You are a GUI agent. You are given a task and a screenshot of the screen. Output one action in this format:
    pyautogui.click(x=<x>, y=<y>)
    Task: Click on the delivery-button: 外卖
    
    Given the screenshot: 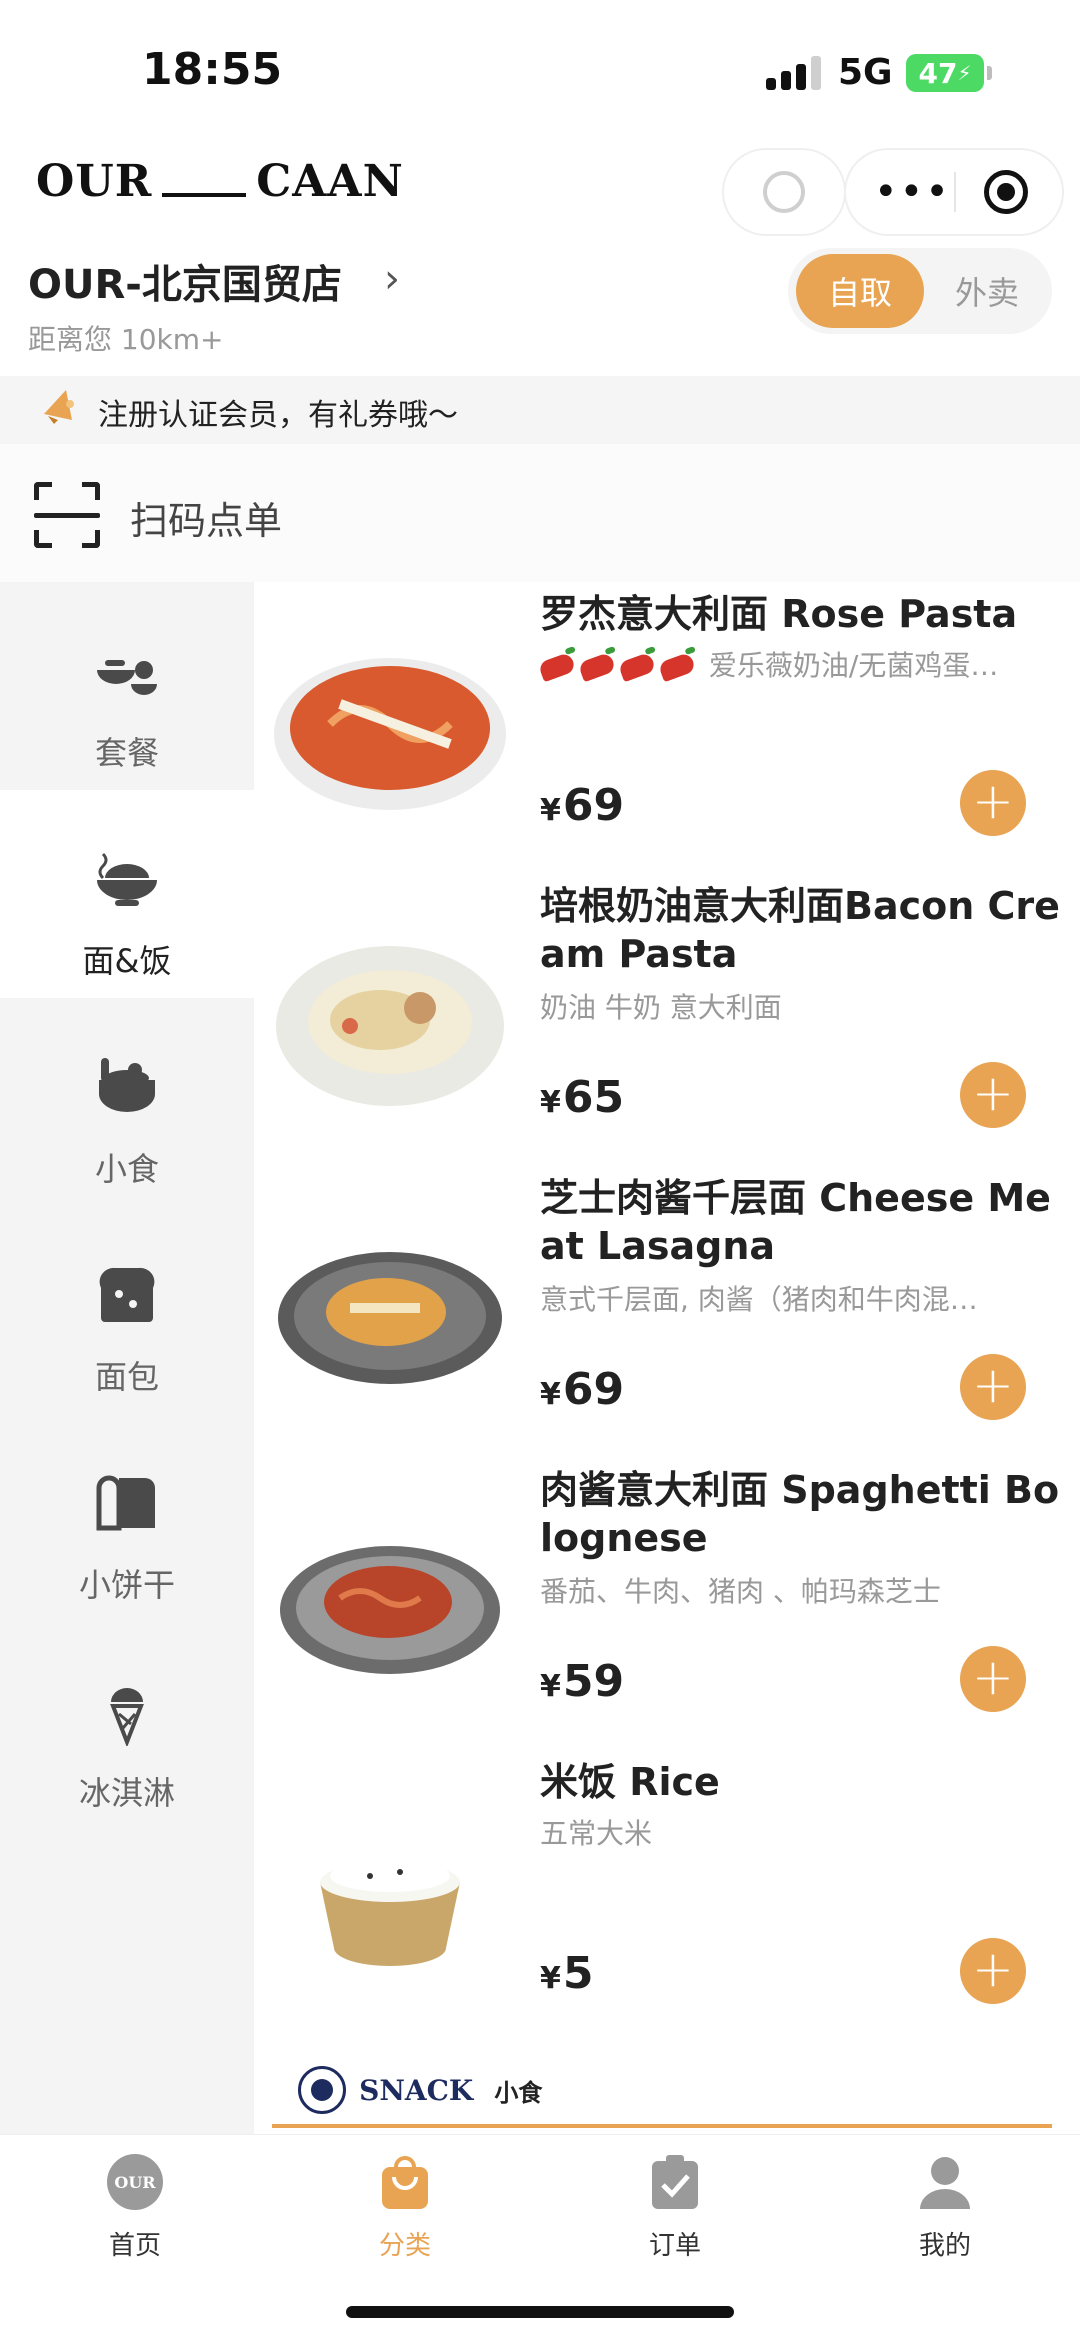 What is the action you would take?
    pyautogui.click(x=987, y=291)
    